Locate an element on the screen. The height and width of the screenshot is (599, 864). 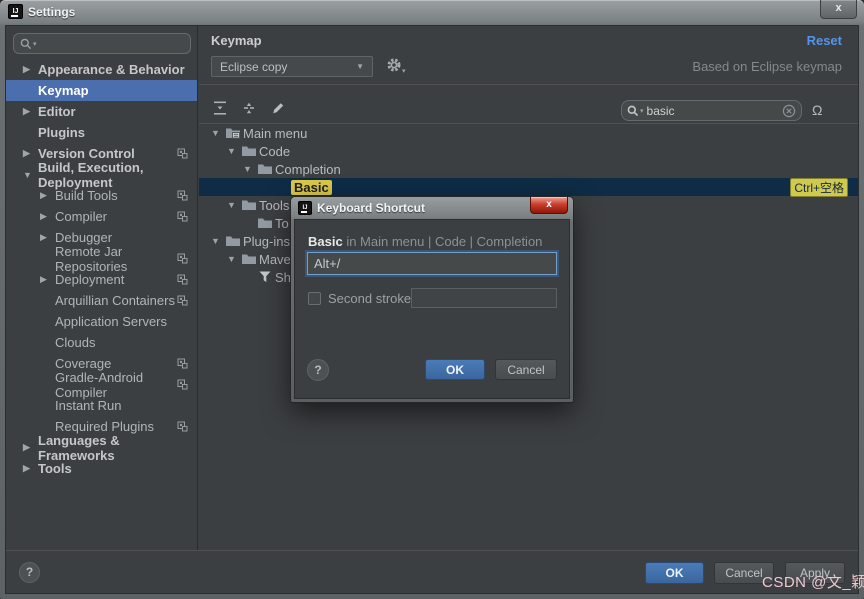
expand-all-button is located at coordinates (220, 108).